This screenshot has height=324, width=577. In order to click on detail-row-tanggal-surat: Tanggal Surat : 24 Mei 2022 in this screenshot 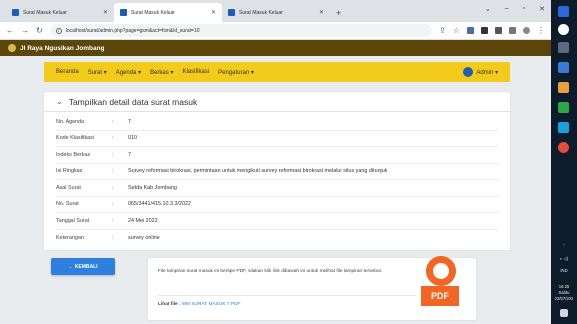, I will do `click(277, 221)`.